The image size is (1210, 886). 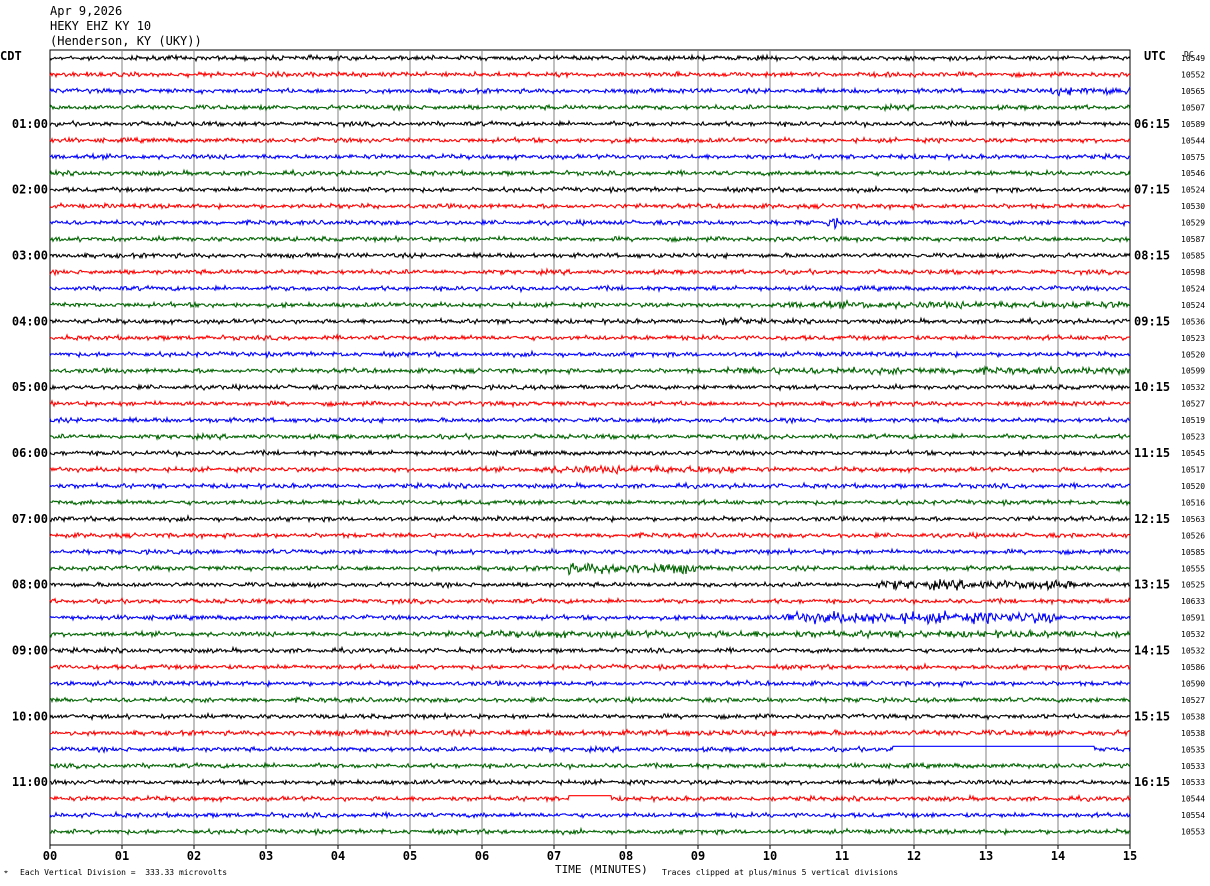 I want to click on right-hour-label: 12:15, so click(x=1152, y=519).